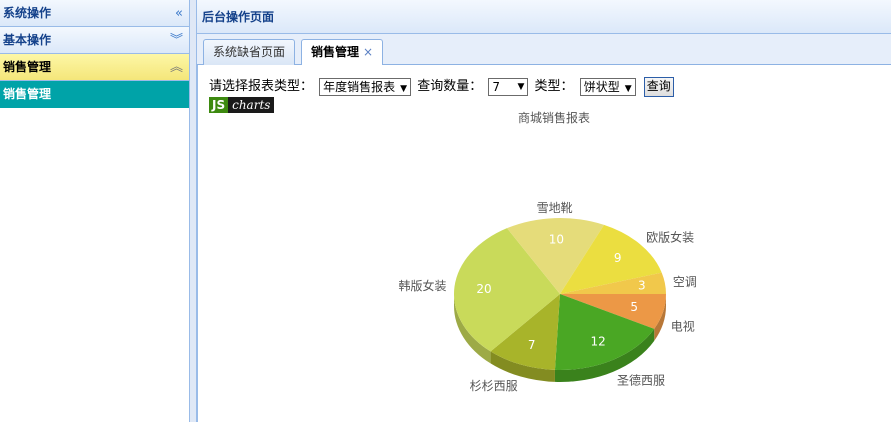  Describe the element at coordinates (193, 211) in the screenshot. I see `splitter` at that location.